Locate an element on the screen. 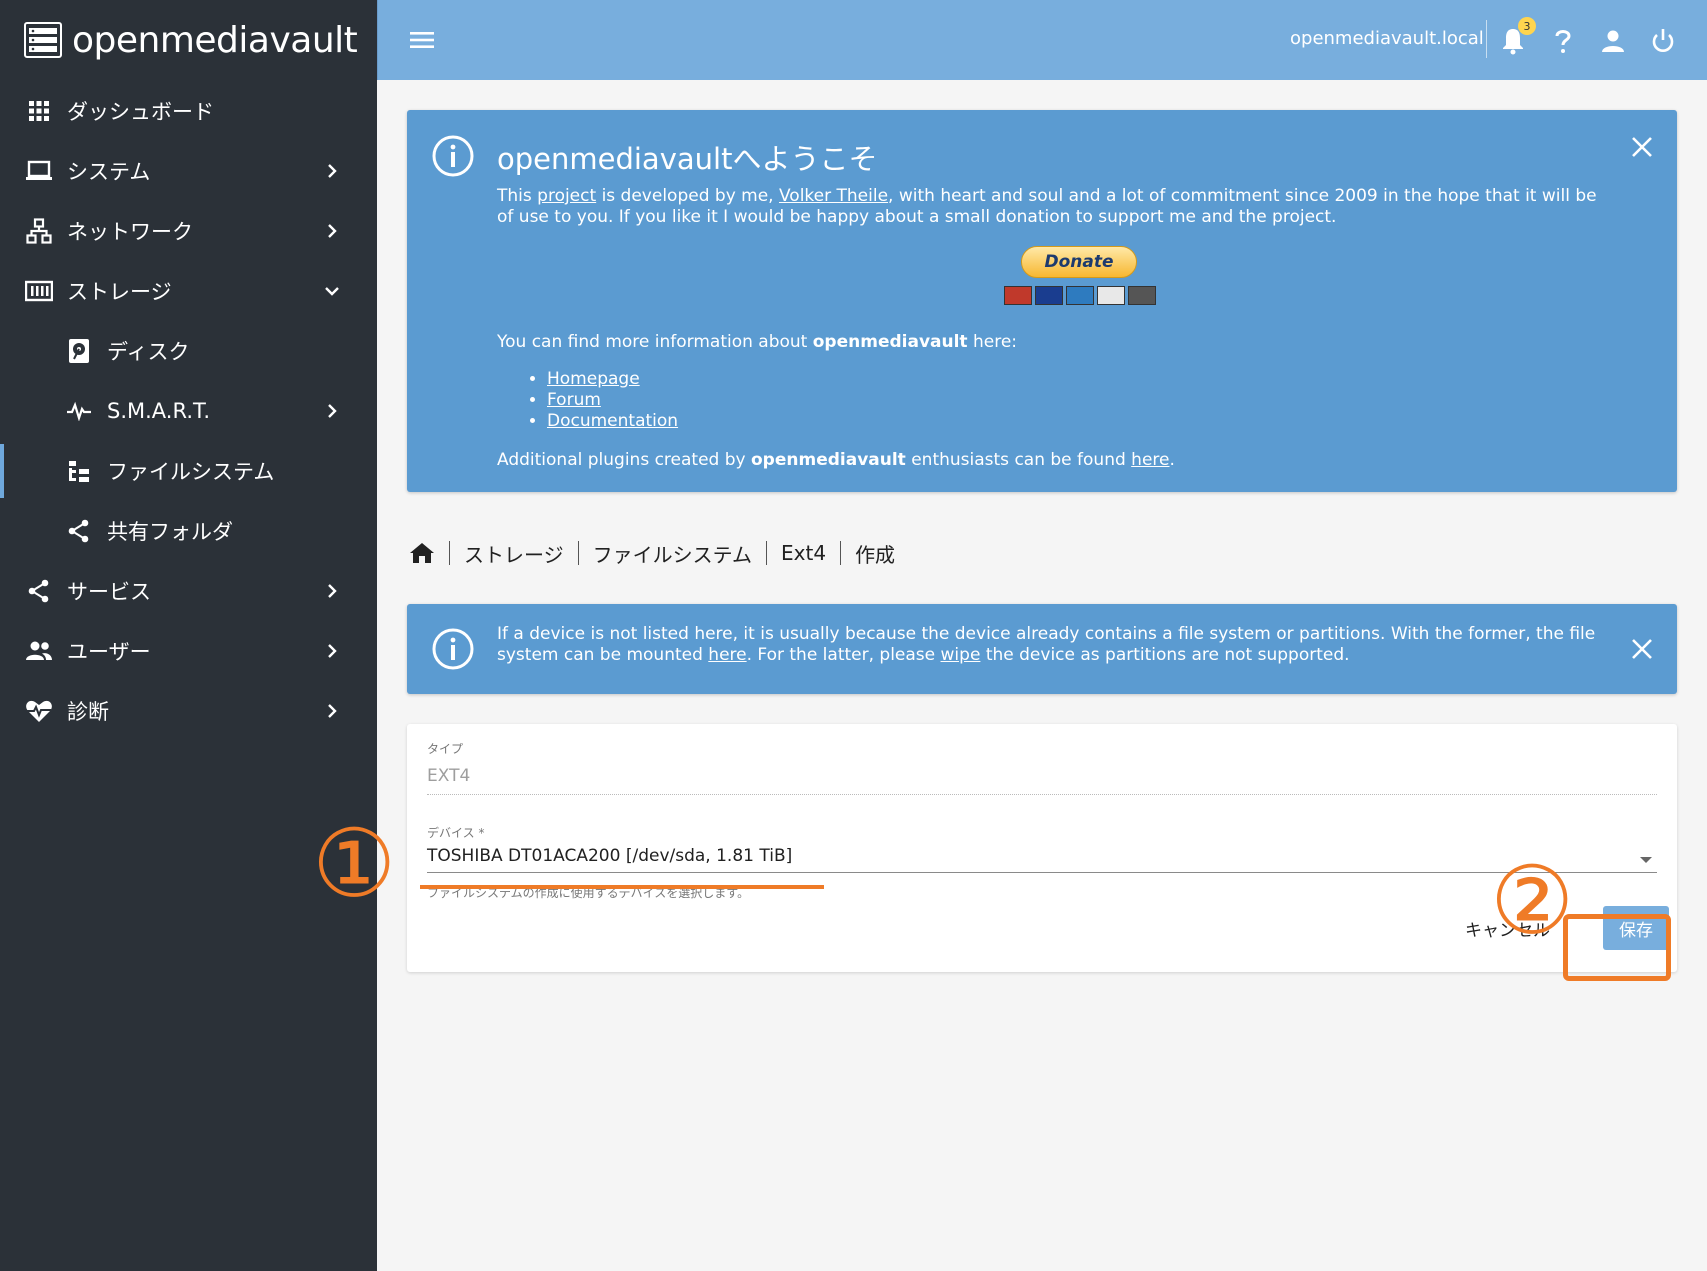  payment-cards is located at coordinates (1080, 295).